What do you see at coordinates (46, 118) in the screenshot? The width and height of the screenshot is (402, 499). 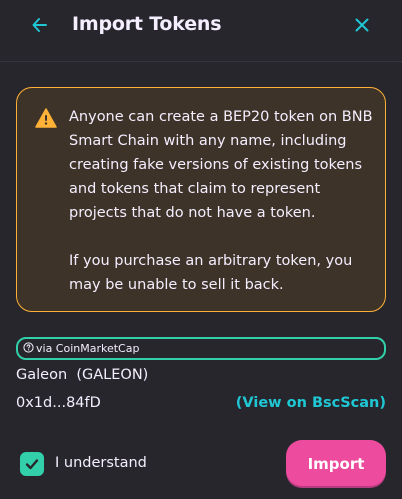 I see `warning-icon` at bounding box center [46, 118].